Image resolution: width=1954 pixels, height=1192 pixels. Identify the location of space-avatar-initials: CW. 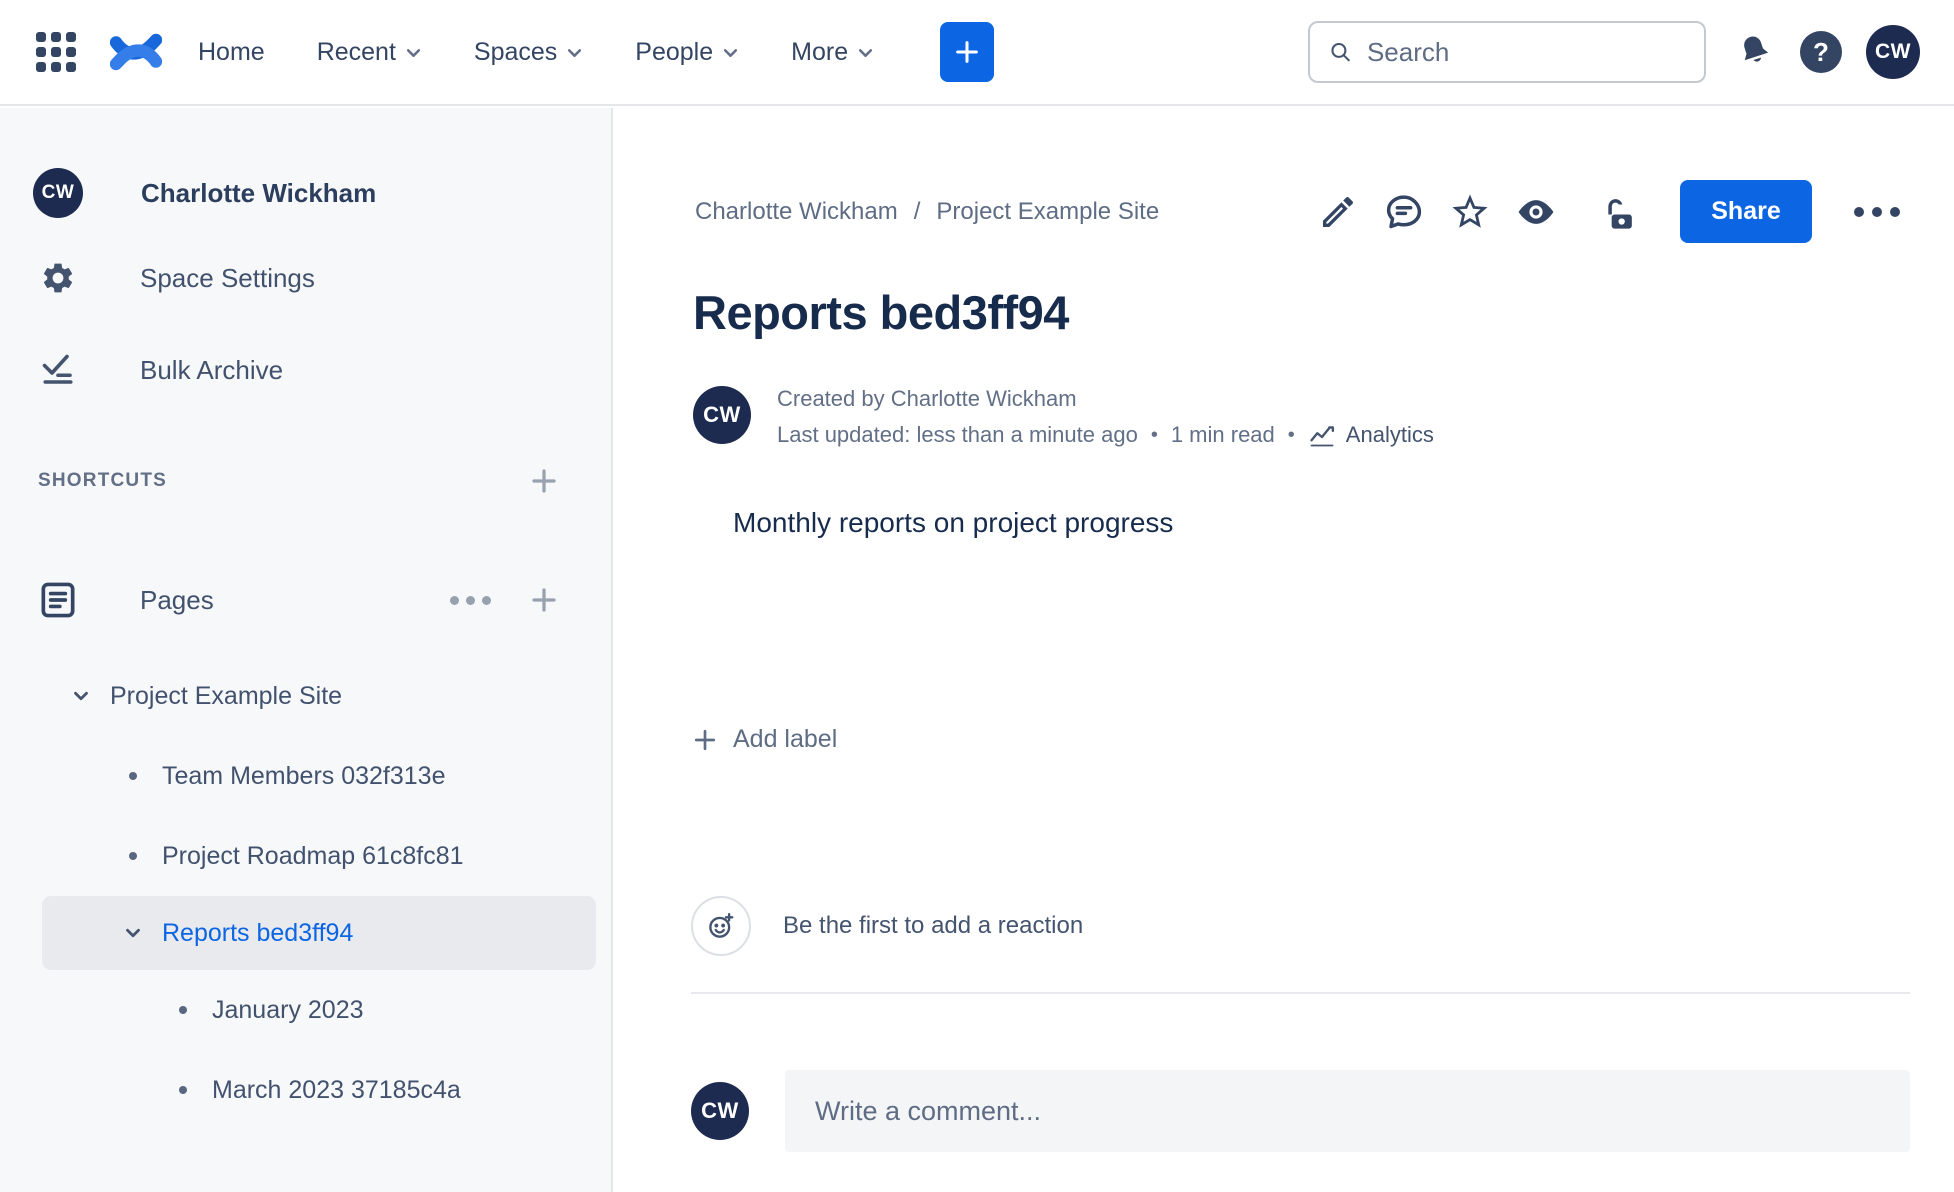
(58, 192).